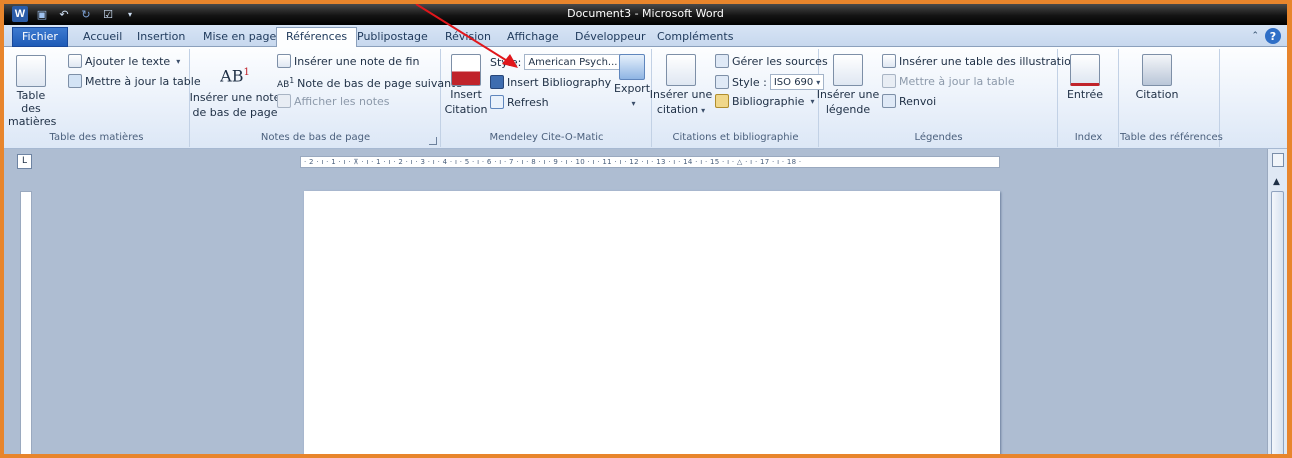 This screenshot has width=1292, height=458. What do you see at coordinates (722, 82) in the screenshot?
I see `style-icon` at bounding box center [722, 82].